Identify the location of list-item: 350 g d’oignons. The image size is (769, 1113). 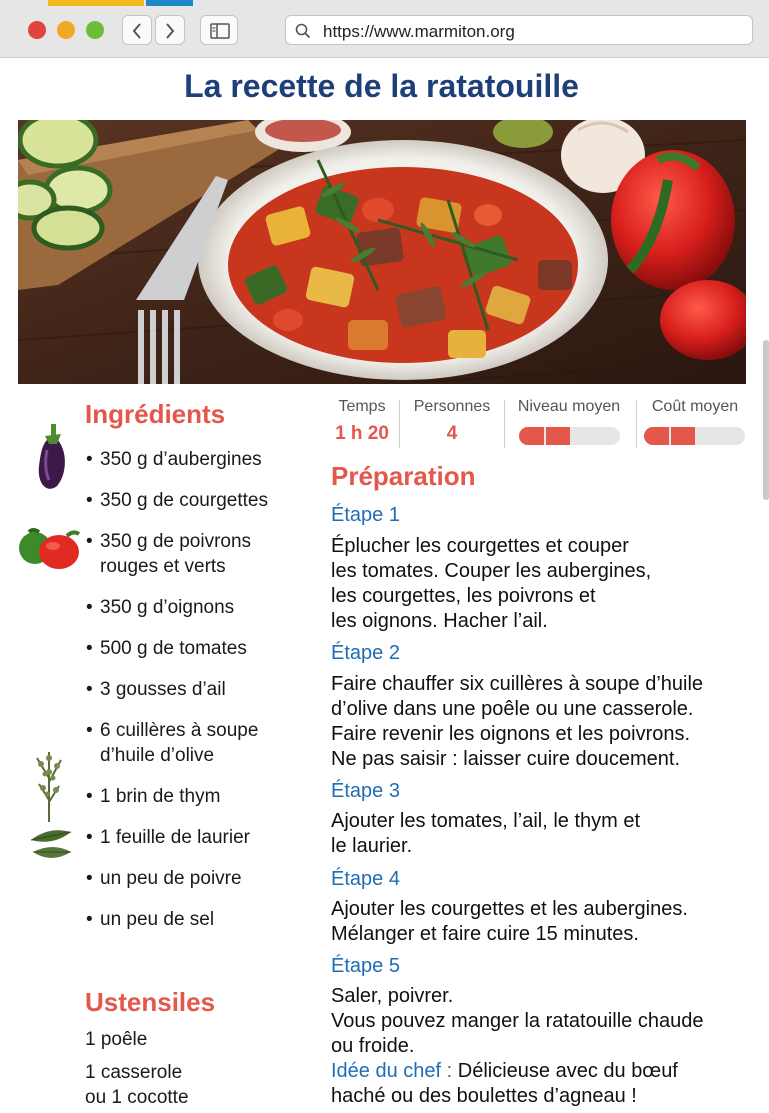
(201, 607).